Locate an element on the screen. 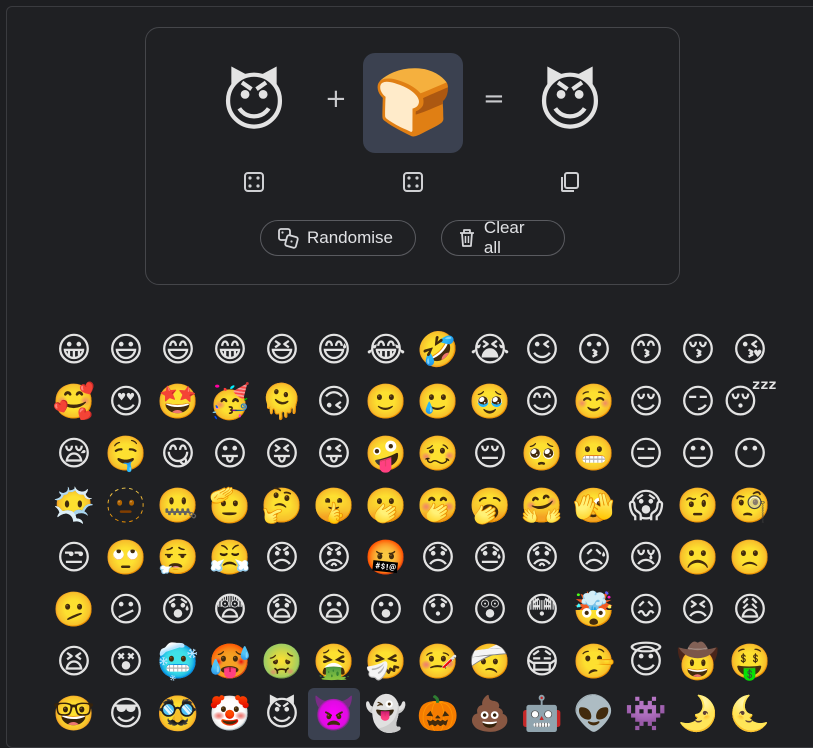 The height and width of the screenshot is (748, 813). emoji-option: 😔 is located at coordinates (490, 454).